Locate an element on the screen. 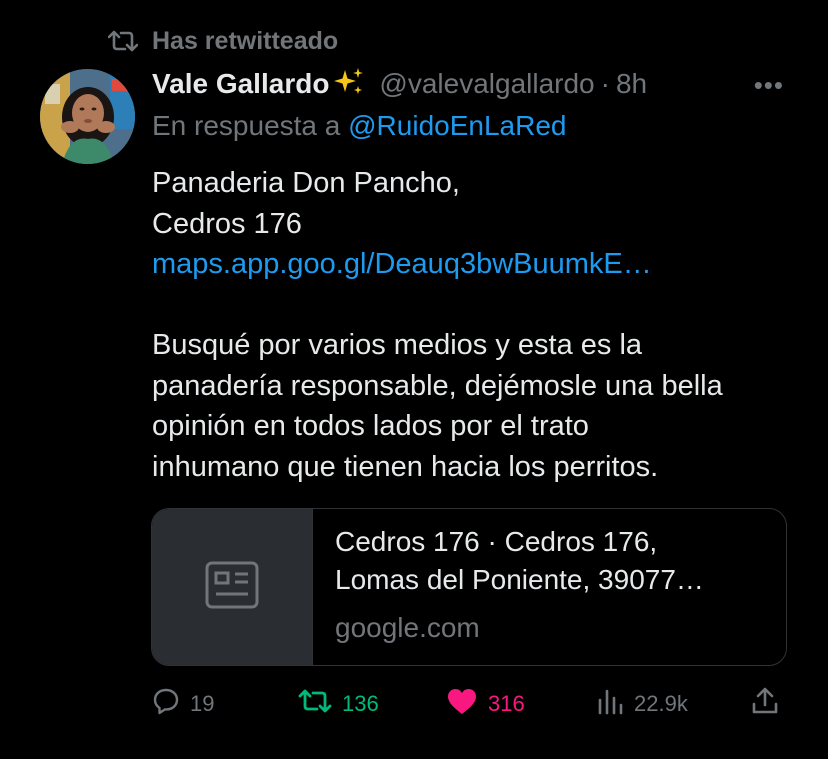 This screenshot has width=828, height=759. share-button is located at coordinates (765, 704).